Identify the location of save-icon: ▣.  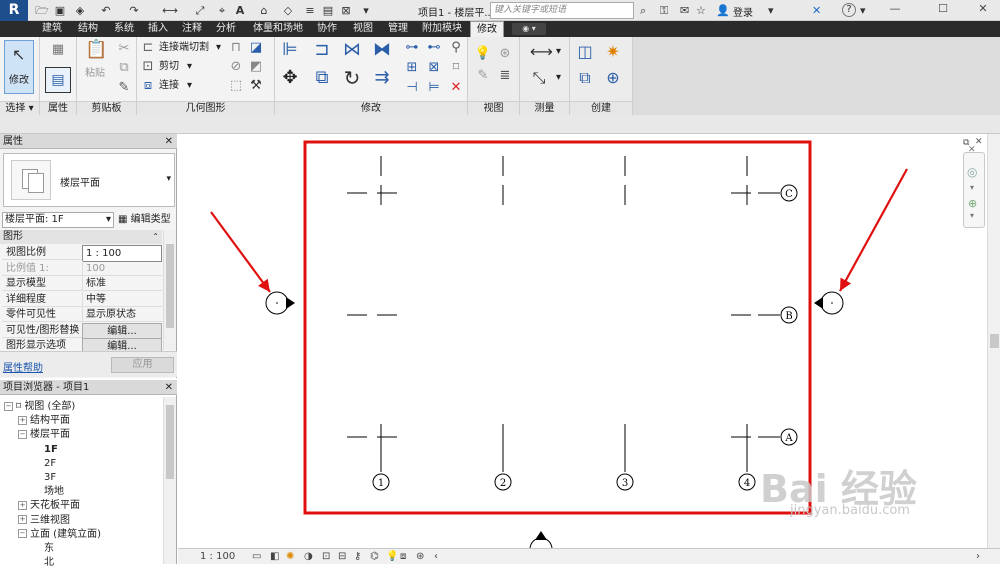
(60, 10).